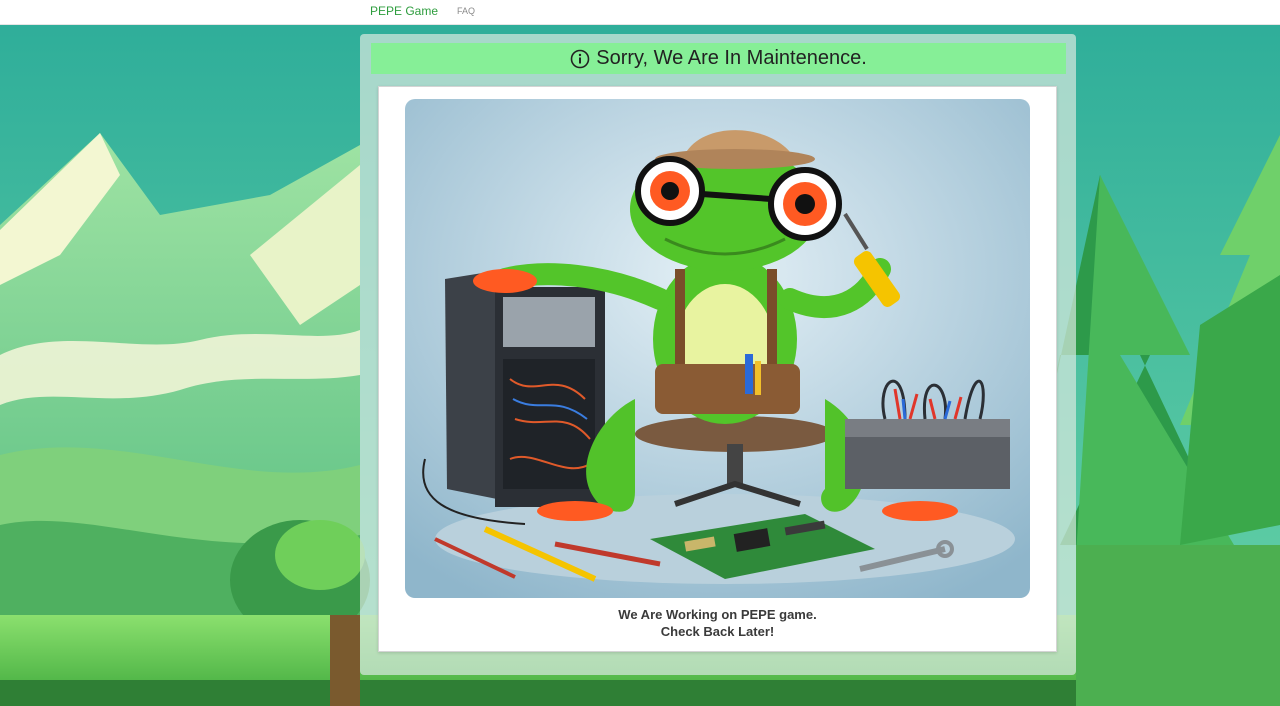 The image size is (1280, 706). Describe the element at coordinates (717, 631) in the screenshot. I see `maintenance-message-line2: Check Back Later!` at that location.